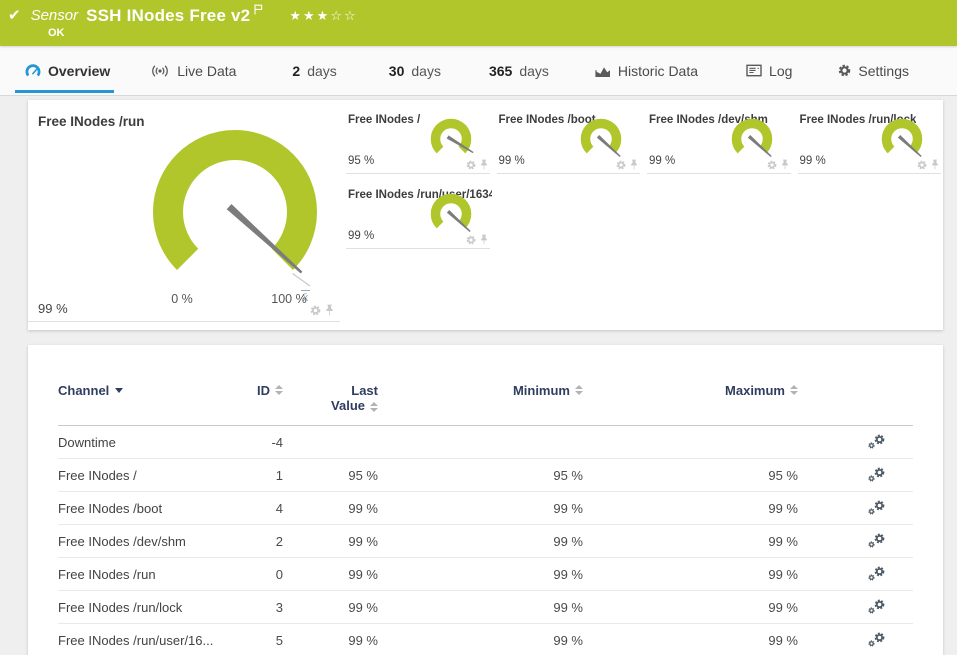 Image resolution: width=957 pixels, height=655 pixels. I want to click on primary-gauge-cell: Free INodes /run x̄ 0 % 100 % 99 %, so click(184, 211).